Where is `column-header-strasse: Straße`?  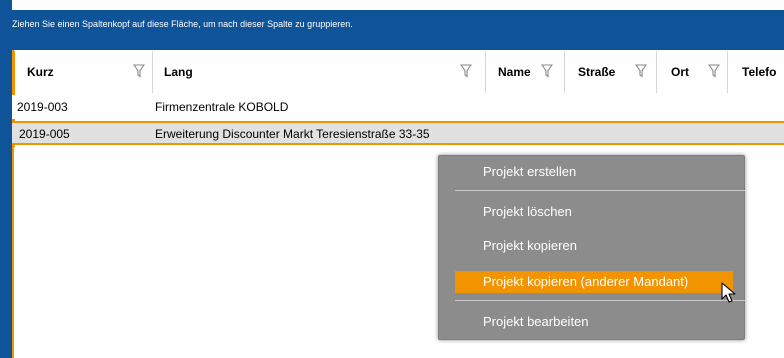 column-header-strasse: Straße is located at coordinates (611, 72).